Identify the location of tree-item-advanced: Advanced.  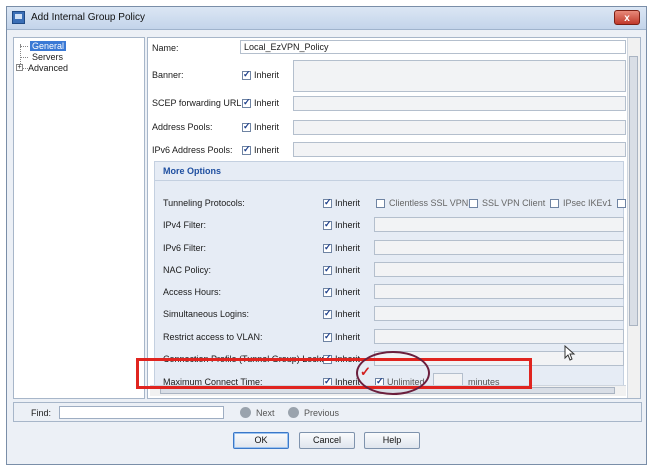
(48, 68).